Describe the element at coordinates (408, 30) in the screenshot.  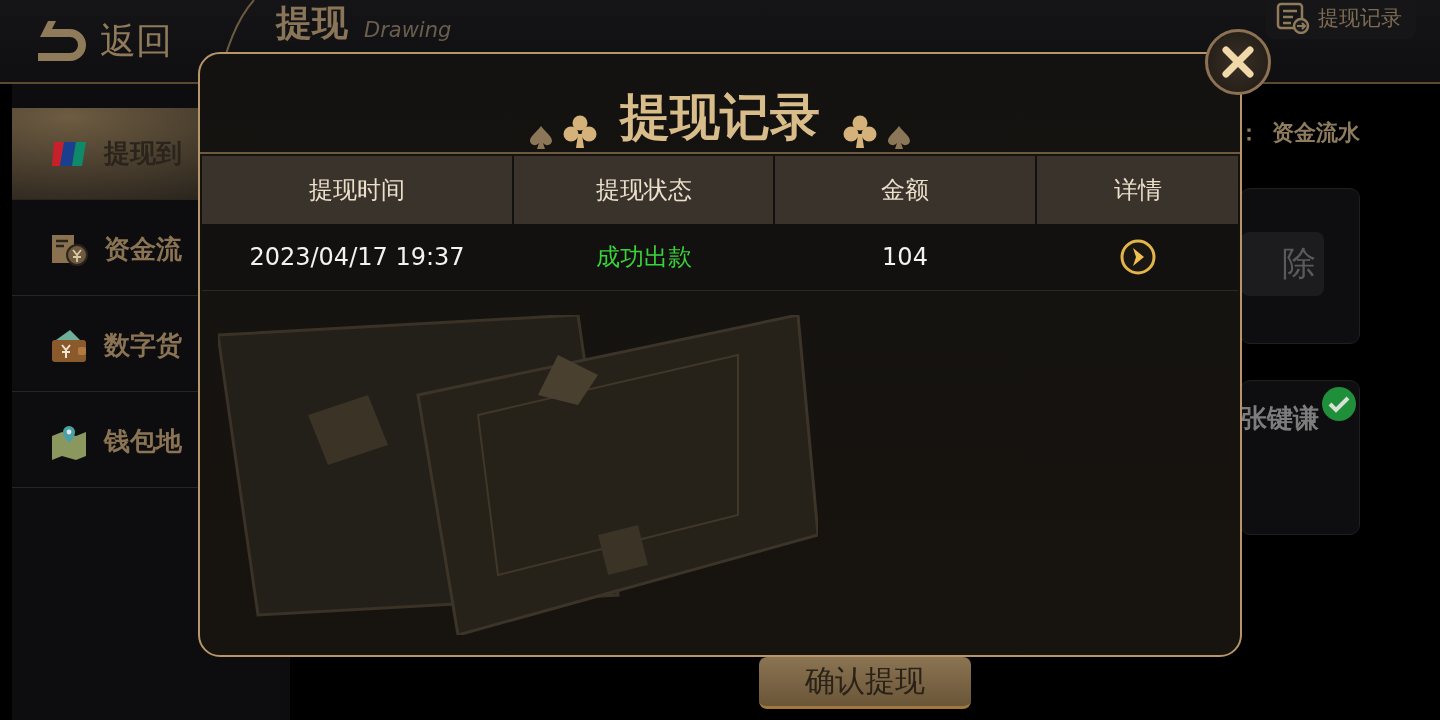
I see `page-subtitle: Drawing` at that location.